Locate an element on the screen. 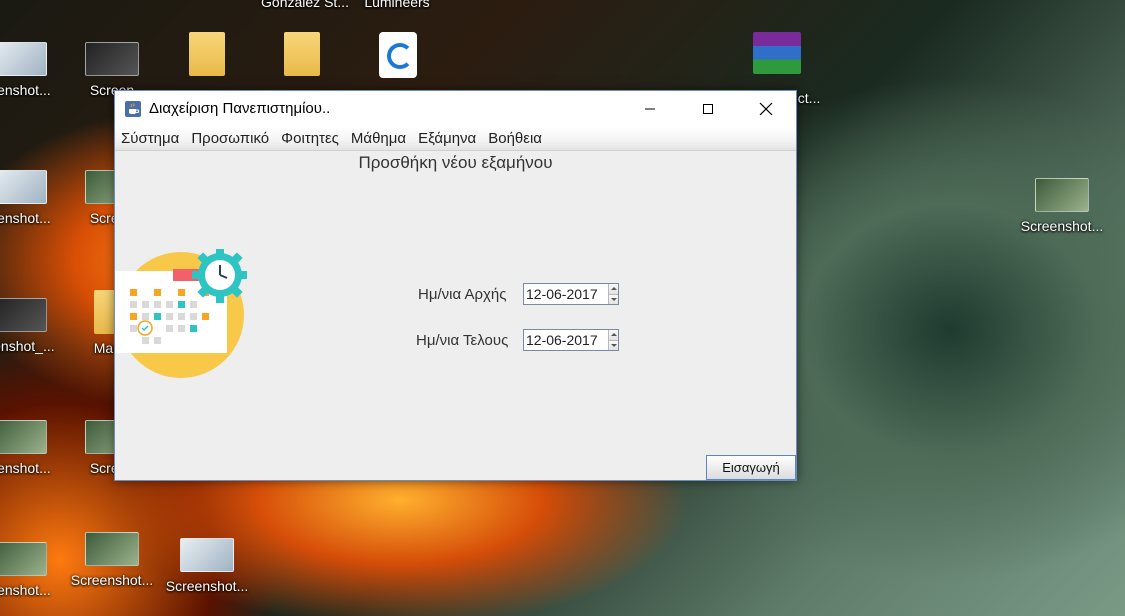 The width and height of the screenshot is (1125, 616). close-button is located at coordinates (766, 109).